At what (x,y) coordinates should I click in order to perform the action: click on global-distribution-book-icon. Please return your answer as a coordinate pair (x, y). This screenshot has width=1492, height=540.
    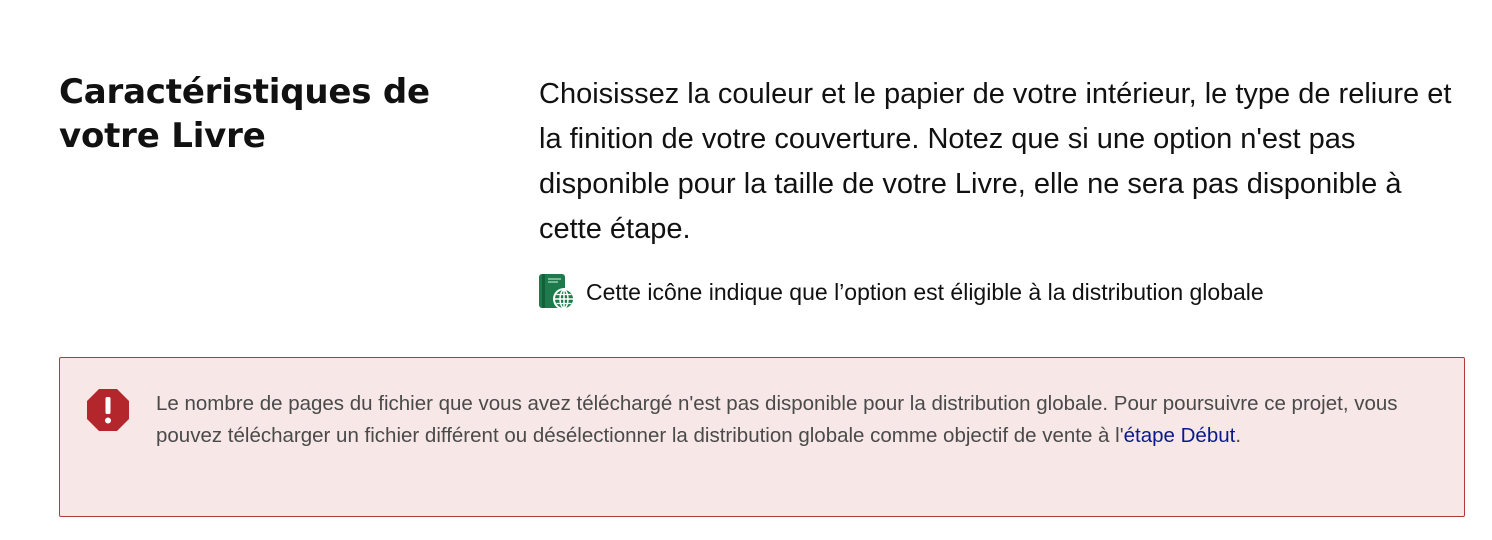
    Looking at the image, I should click on (556, 292).